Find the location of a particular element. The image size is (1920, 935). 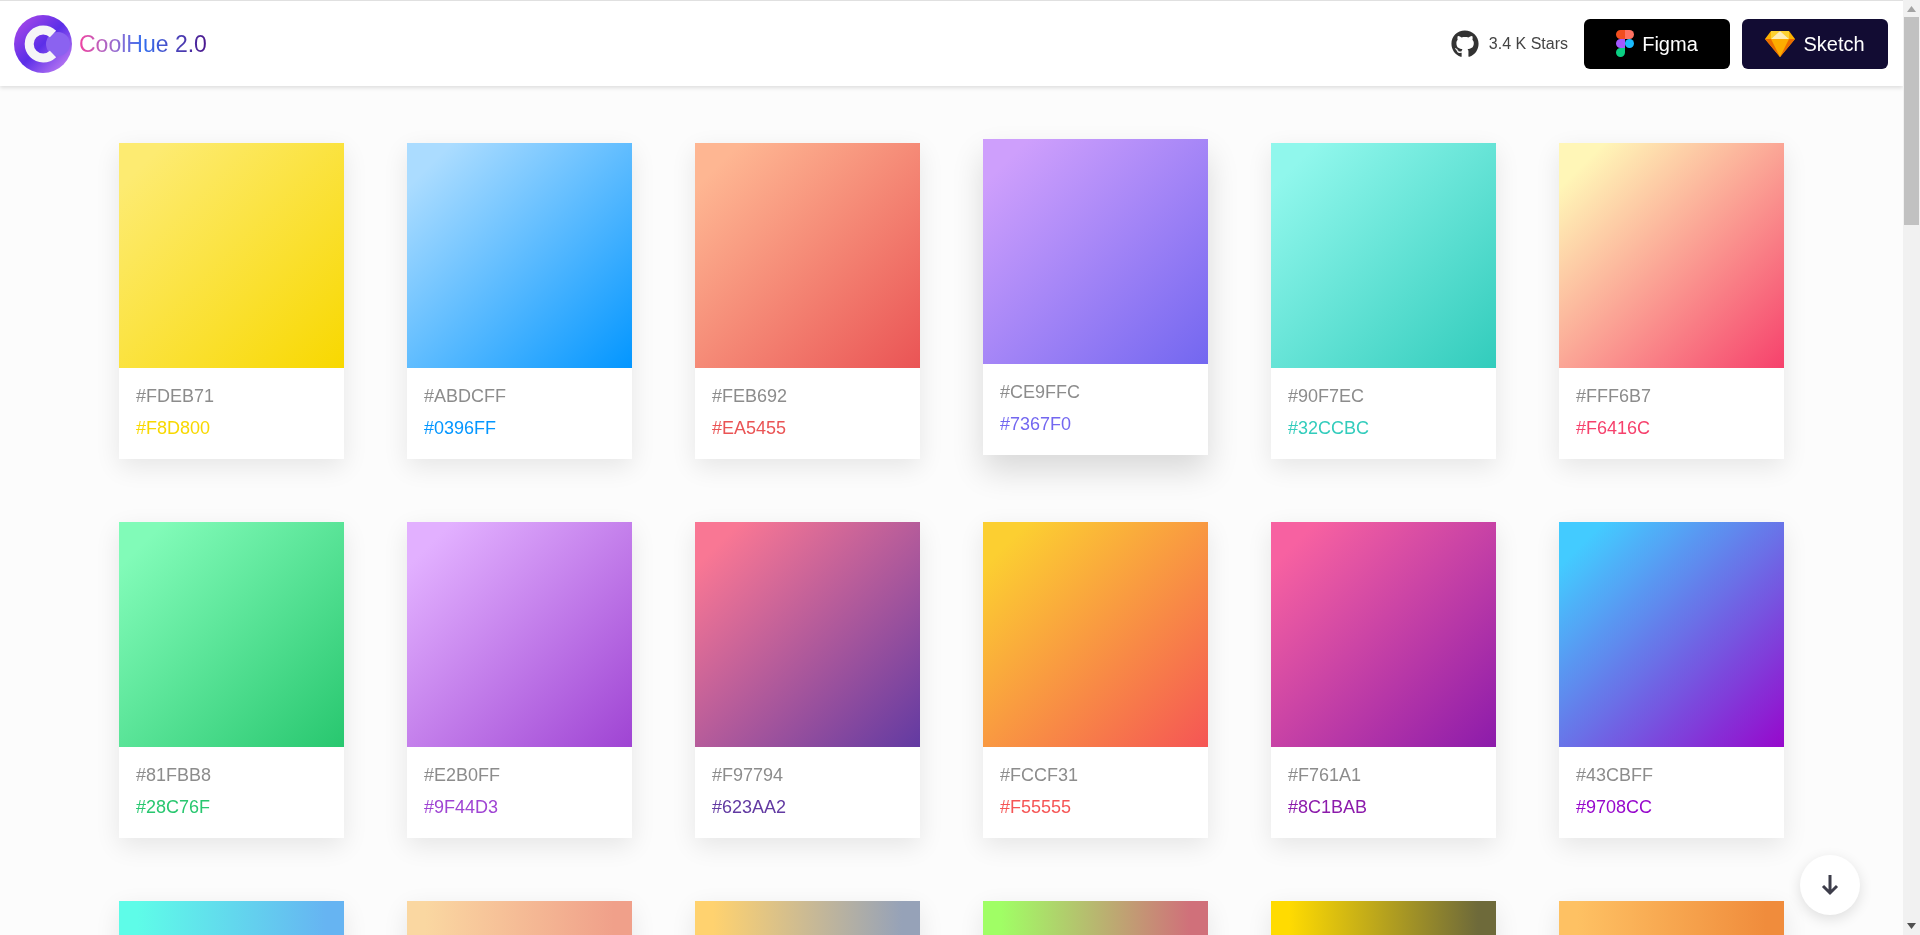

palette-card: #F761A1 #8C1BAB is located at coordinates (1383, 680).